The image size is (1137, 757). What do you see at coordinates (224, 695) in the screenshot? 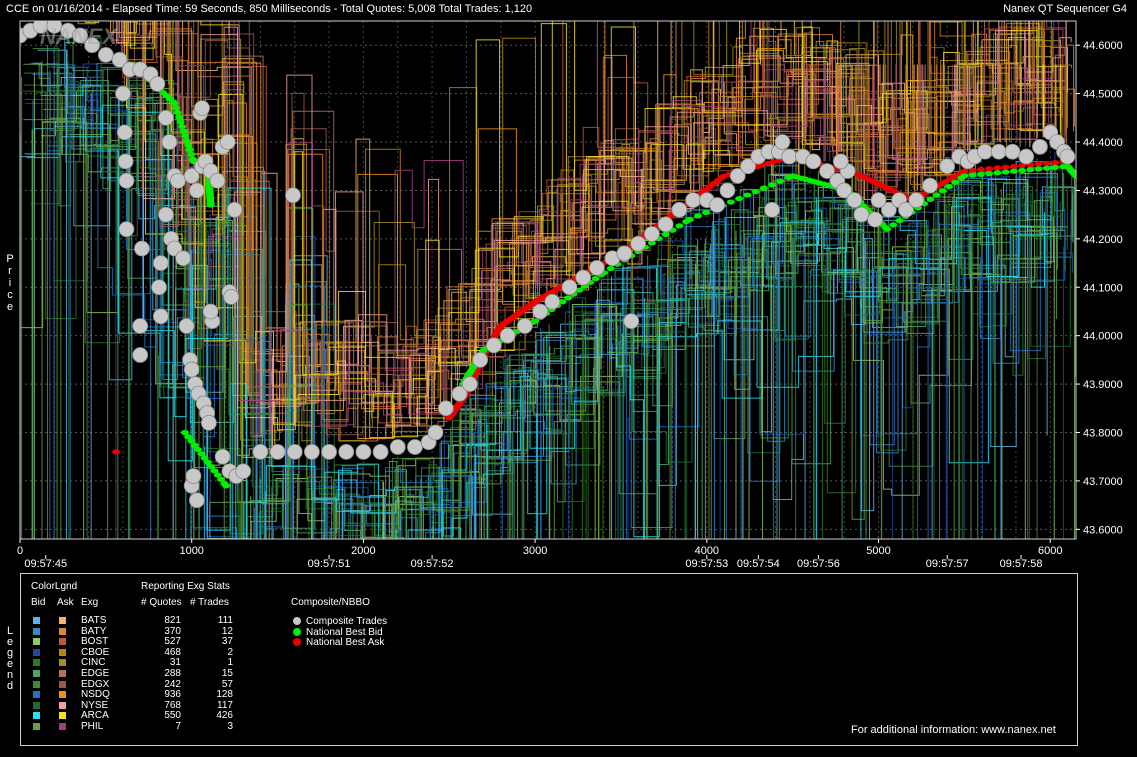
I see `exchange-trades: 128` at bounding box center [224, 695].